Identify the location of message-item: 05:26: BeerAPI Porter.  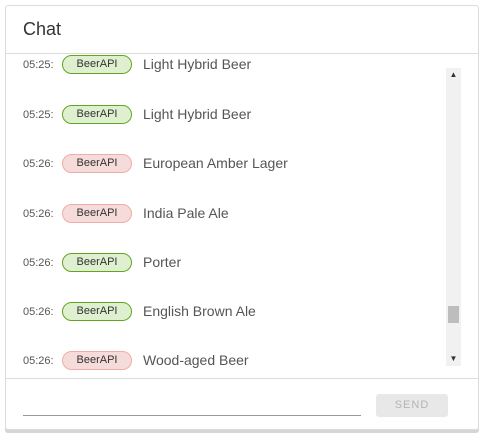
(226, 263).